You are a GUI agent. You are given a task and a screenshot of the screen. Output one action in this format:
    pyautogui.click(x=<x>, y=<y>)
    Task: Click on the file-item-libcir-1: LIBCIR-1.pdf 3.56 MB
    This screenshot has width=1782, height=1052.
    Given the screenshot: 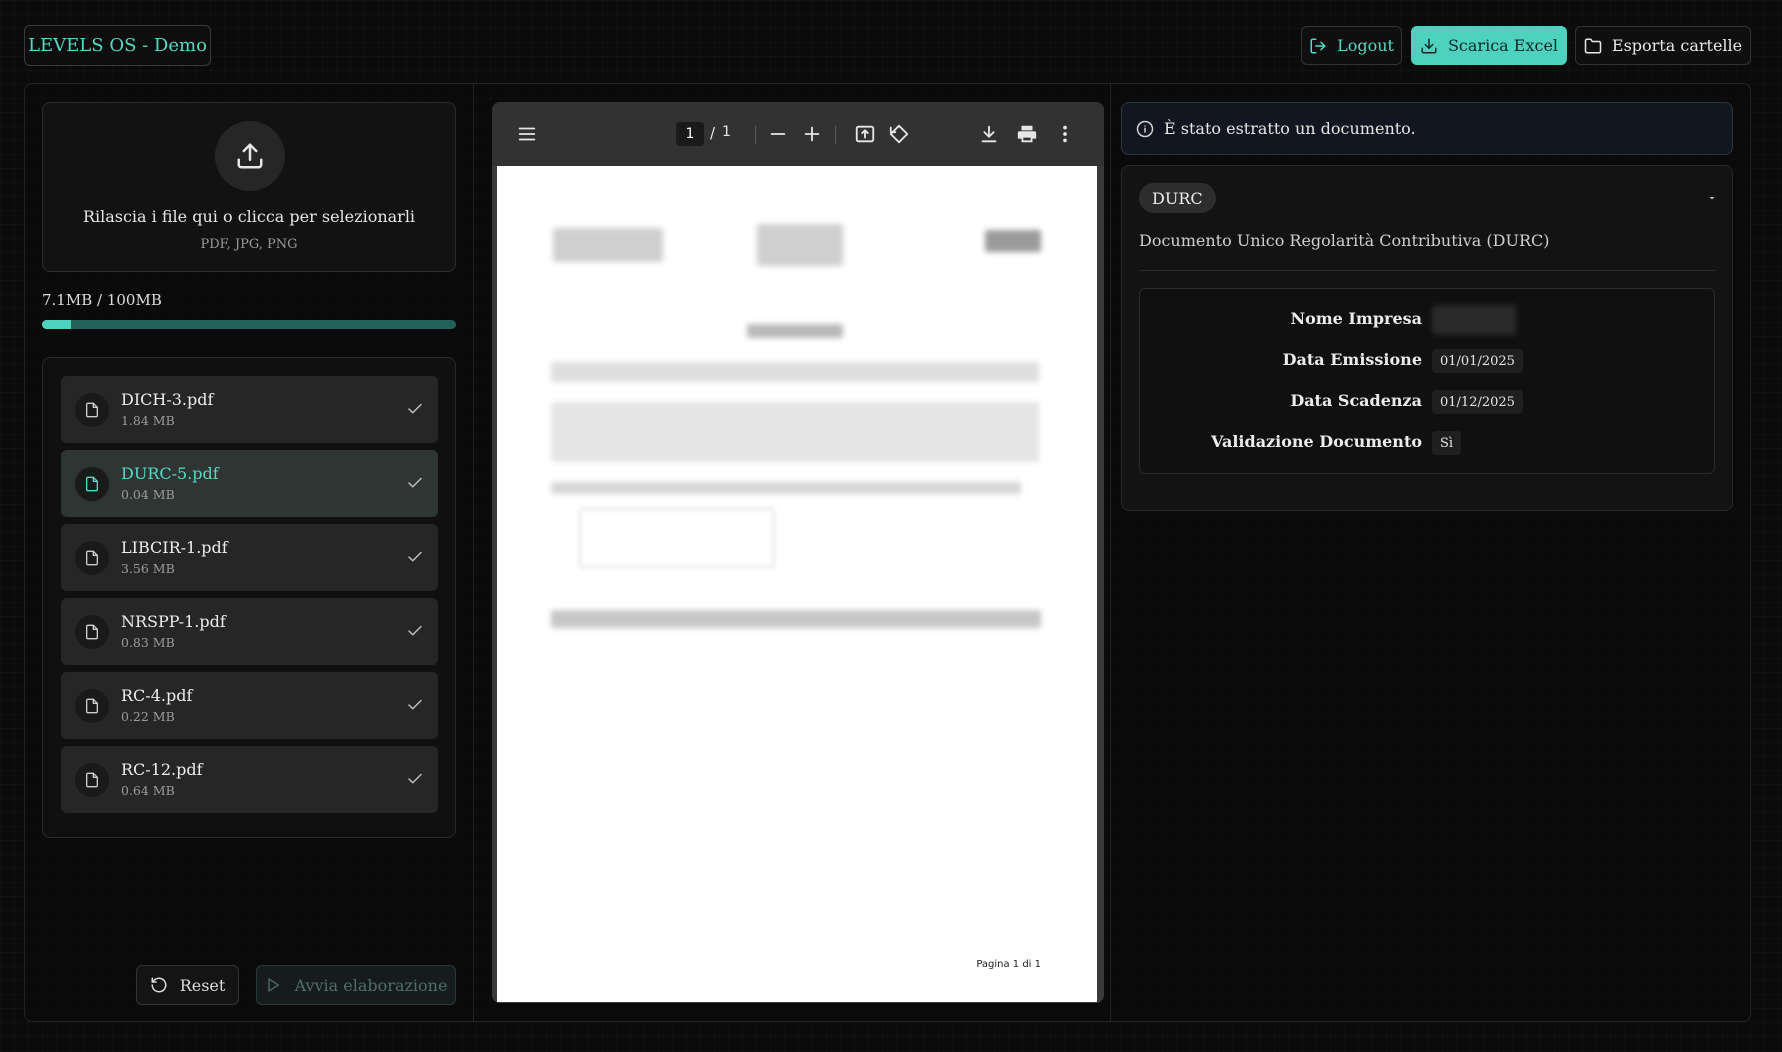 What is the action you would take?
    pyautogui.click(x=249, y=557)
    